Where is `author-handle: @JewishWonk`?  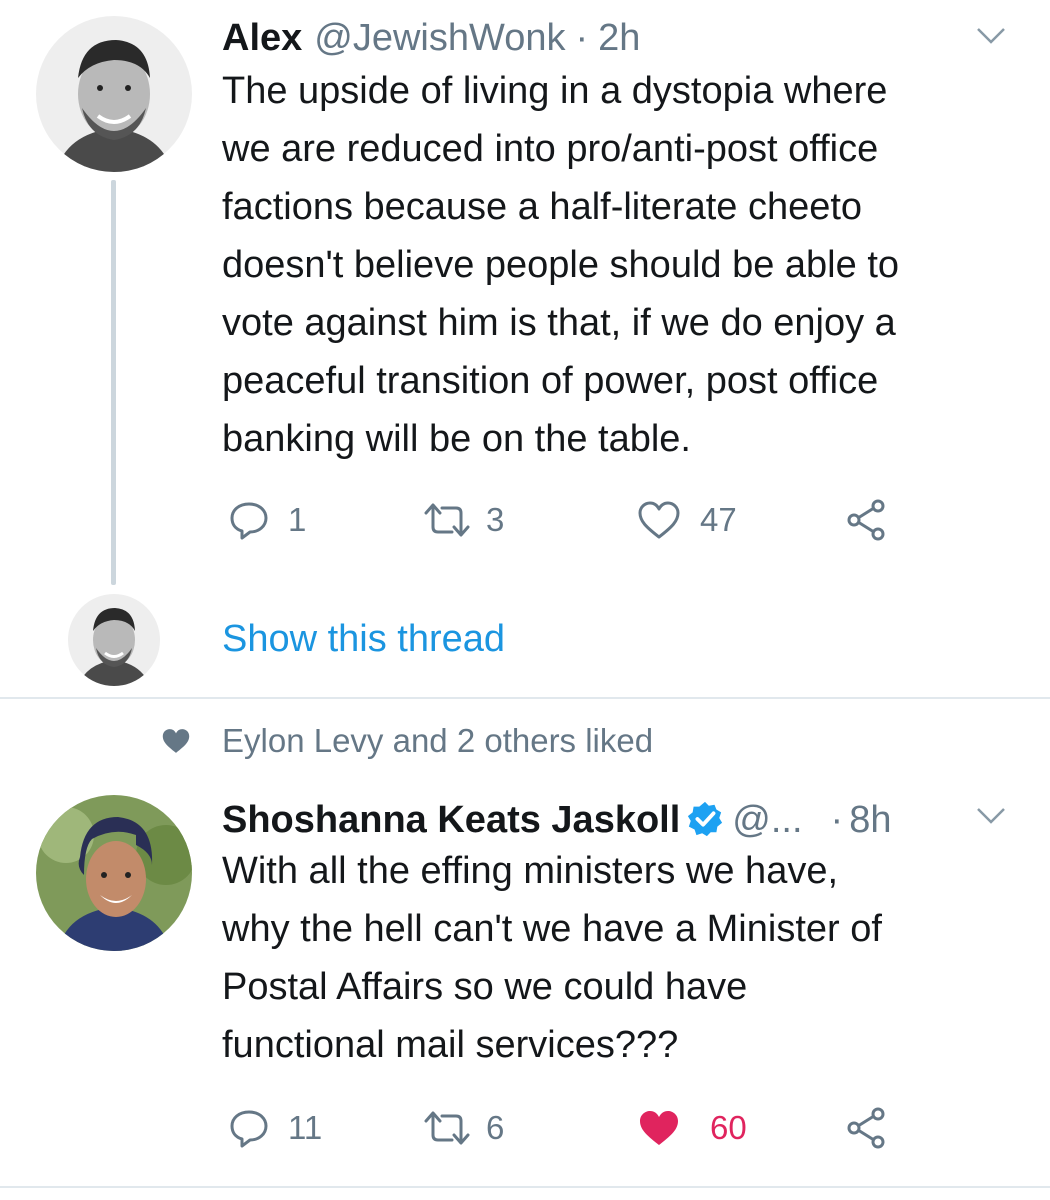
author-handle: @JewishWonk is located at coordinates (439, 38).